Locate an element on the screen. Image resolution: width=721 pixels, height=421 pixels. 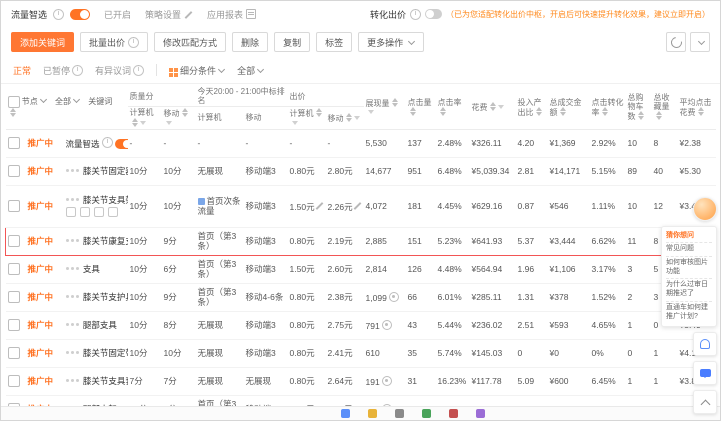
modify-match-button: 修改匹配方式 is located at coordinates (190, 42).